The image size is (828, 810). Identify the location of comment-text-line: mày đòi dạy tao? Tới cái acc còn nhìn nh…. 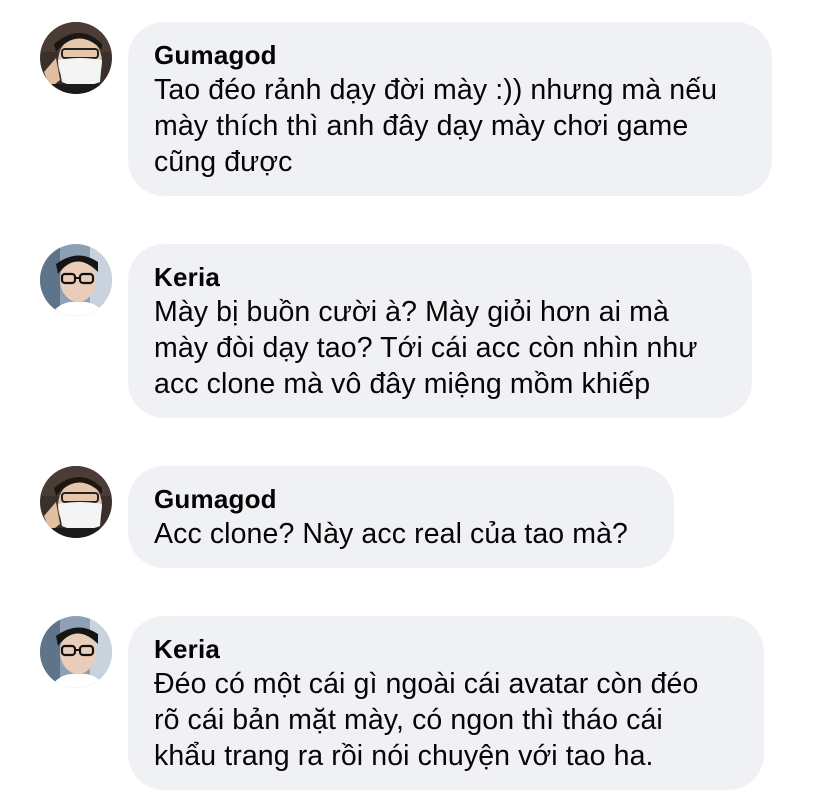
(426, 348).